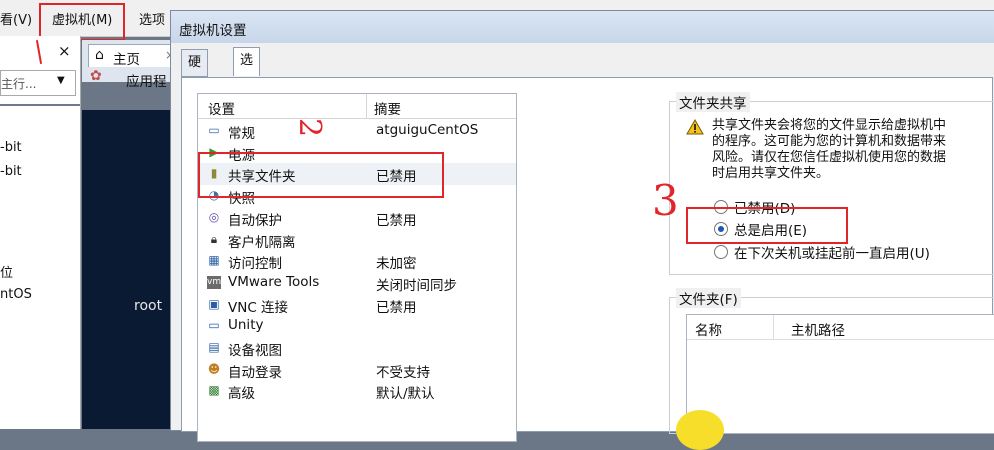 The width and height of the screenshot is (994, 450). What do you see at coordinates (214, 390) in the screenshot?
I see `advanced-icon: ▩` at bounding box center [214, 390].